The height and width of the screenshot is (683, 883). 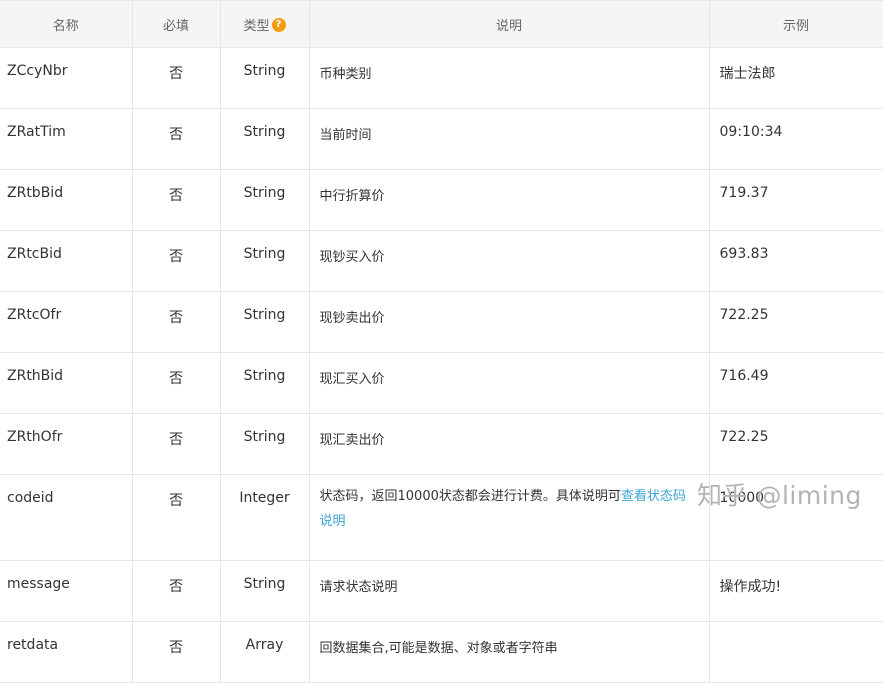 What do you see at coordinates (795, 24) in the screenshot?
I see `header-example: 示例` at bounding box center [795, 24].